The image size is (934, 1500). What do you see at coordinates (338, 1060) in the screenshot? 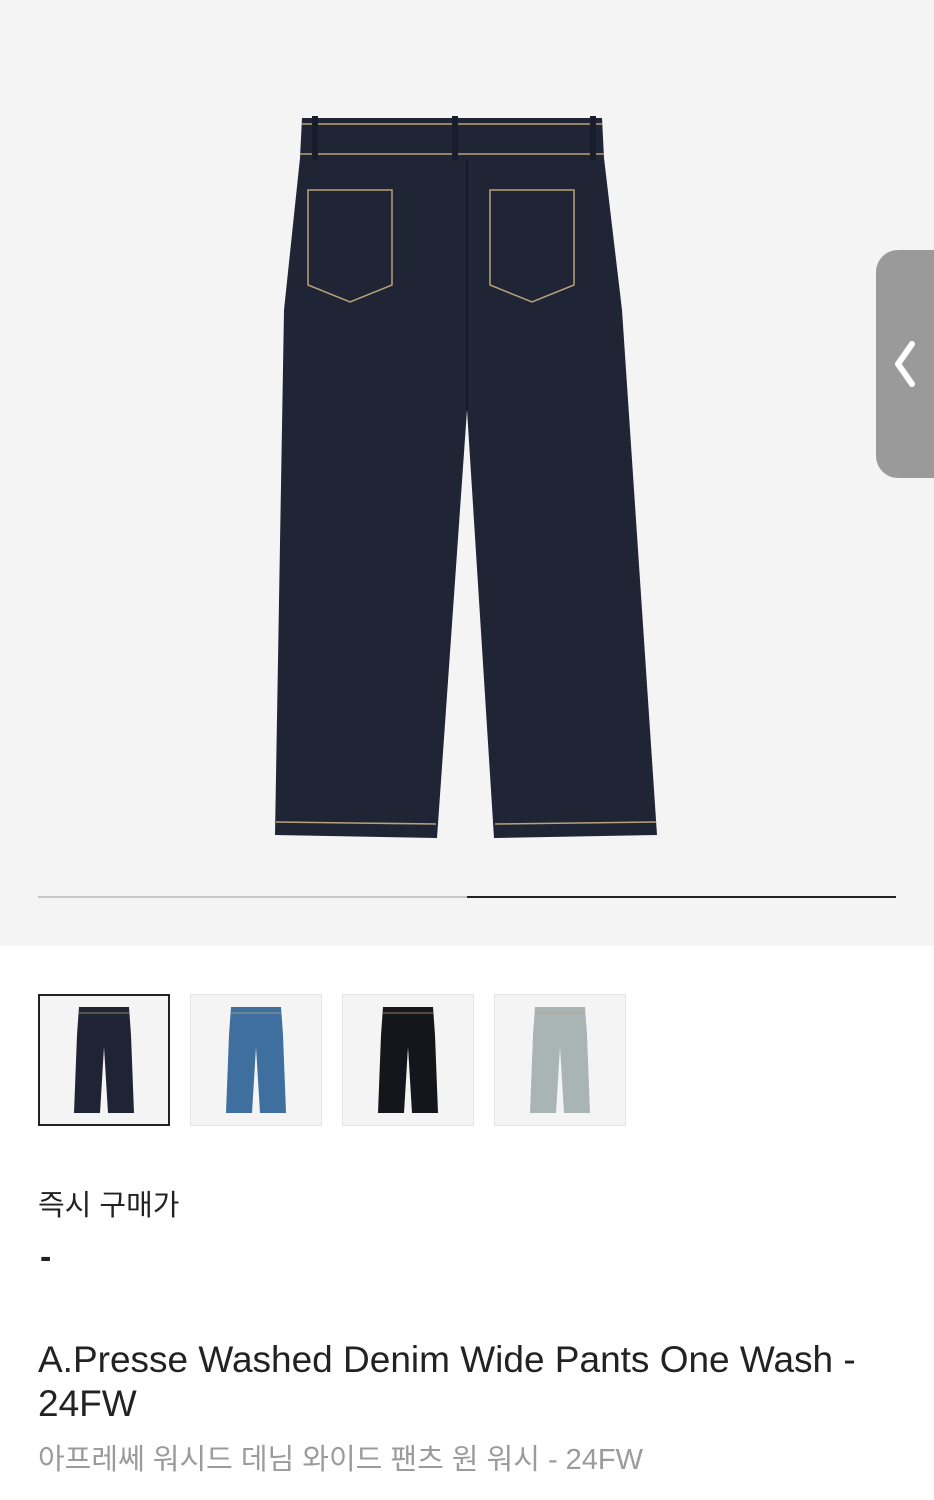
I see `thumbnail-strip` at bounding box center [338, 1060].